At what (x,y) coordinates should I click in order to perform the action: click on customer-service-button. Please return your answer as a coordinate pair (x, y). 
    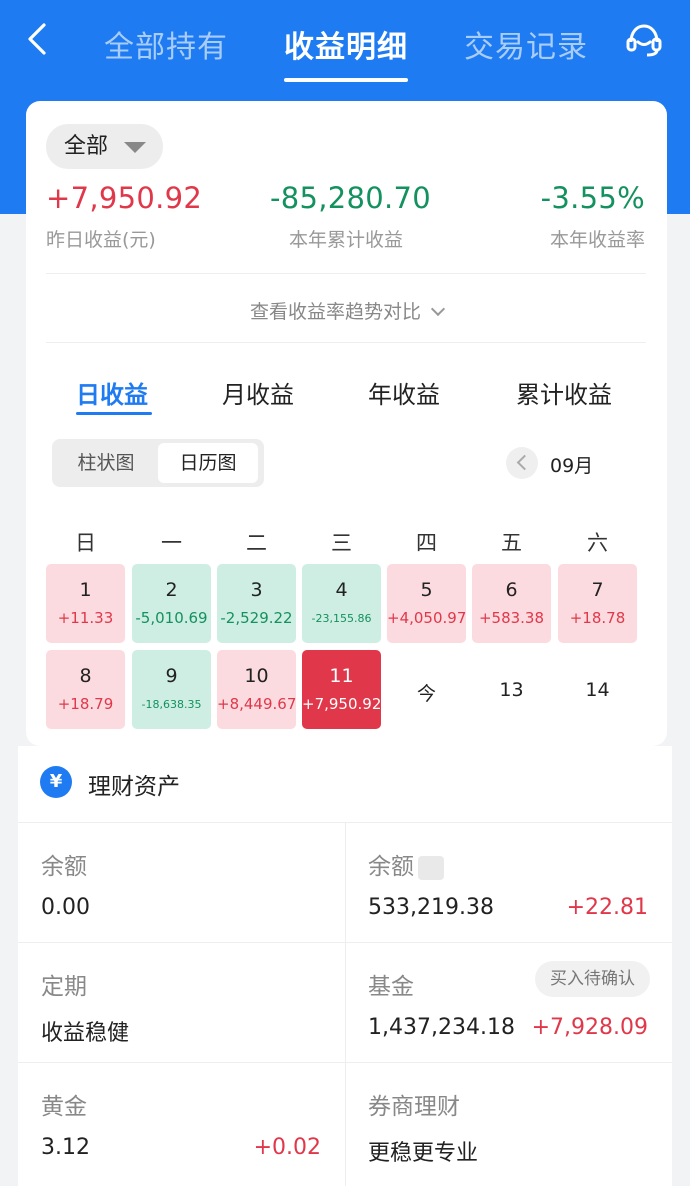
    Looking at the image, I should click on (644, 40).